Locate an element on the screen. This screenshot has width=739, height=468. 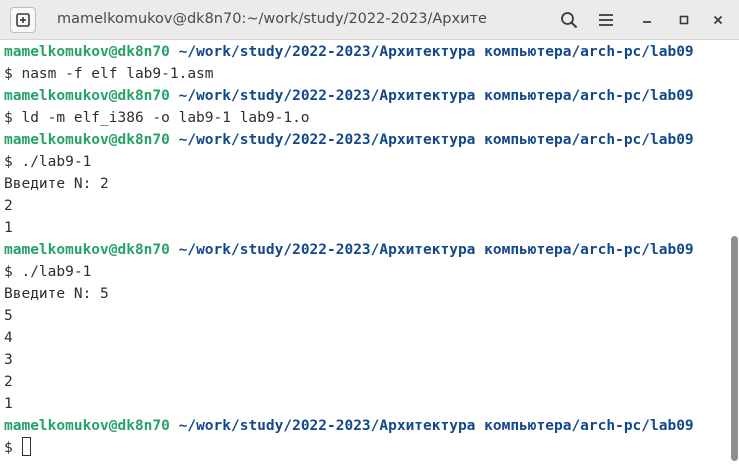
new-tab-button is located at coordinates (23, 20).